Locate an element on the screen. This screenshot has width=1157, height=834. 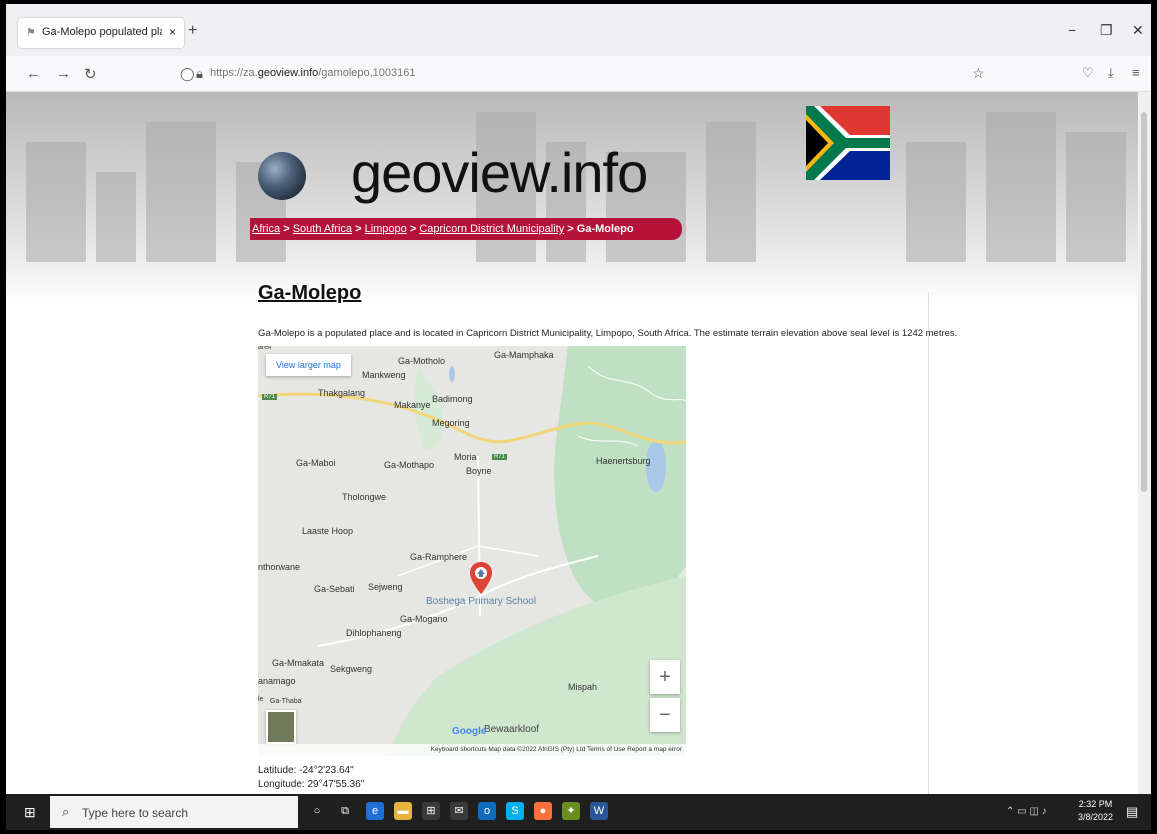
active-tab: ⚑ Ga-Molepo populated place, Li × is located at coordinates (101, 33).